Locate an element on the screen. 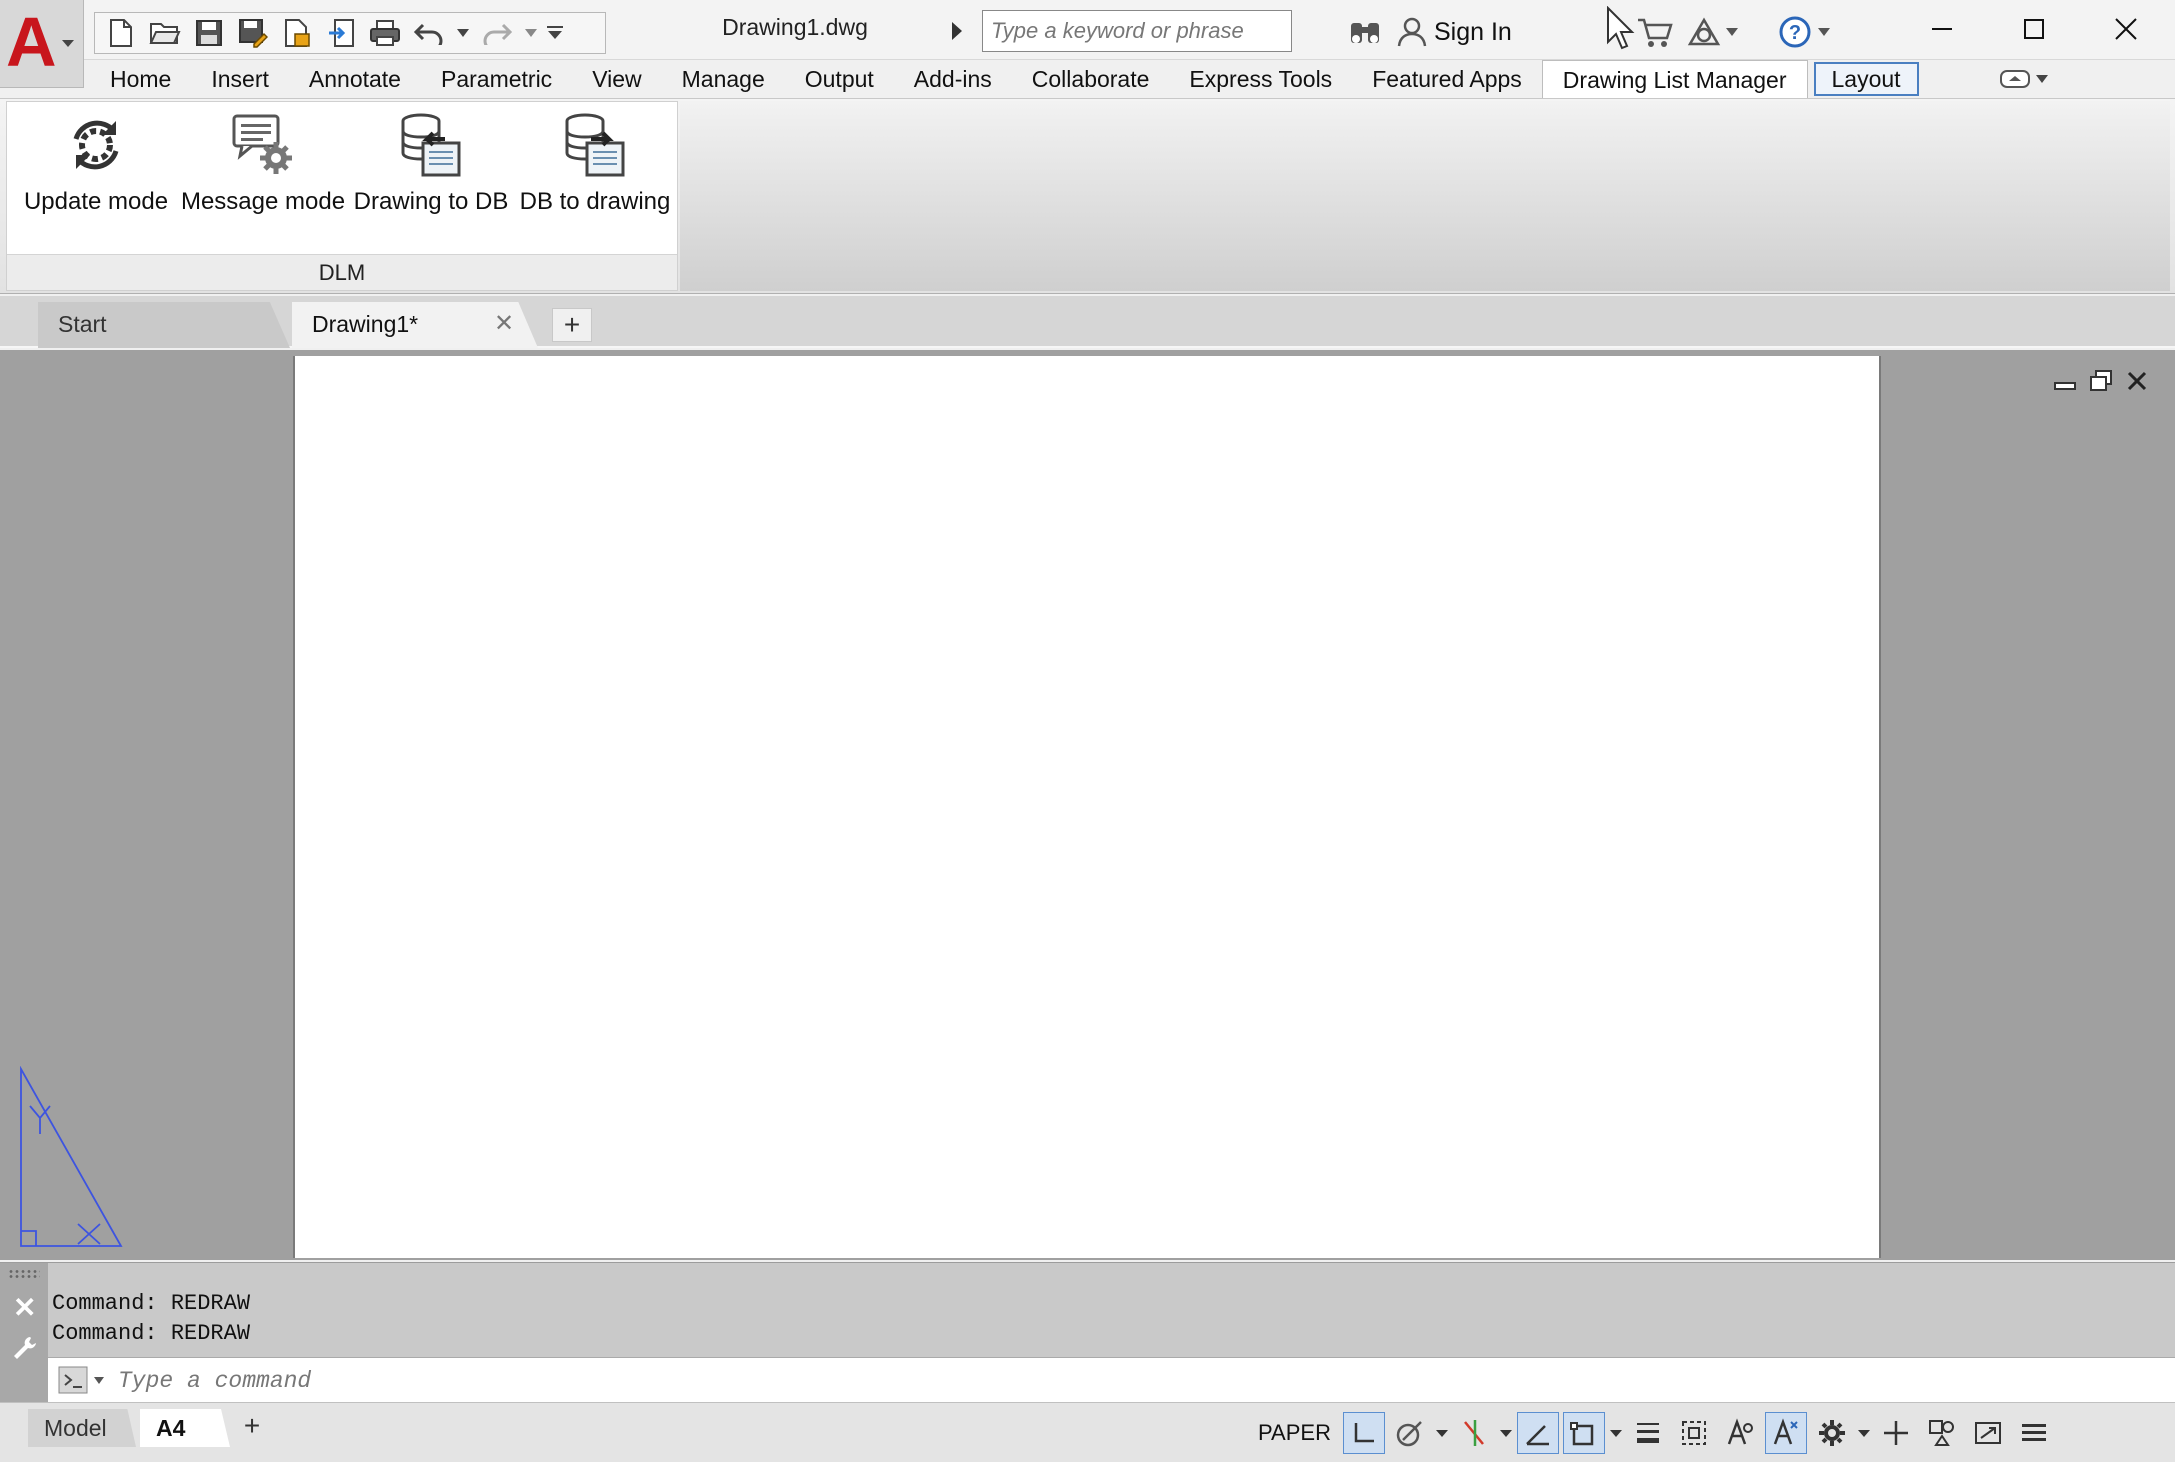 The height and width of the screenshot is (1462, 2175). ribbon-display-toggle is located at coordinates (2035, 79).